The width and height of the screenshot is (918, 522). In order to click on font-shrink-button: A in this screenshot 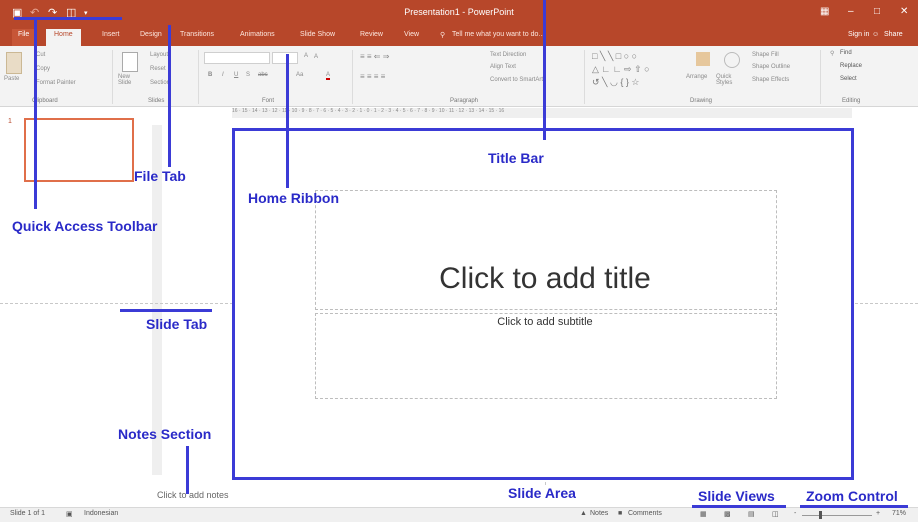, I will do `click(316, 57)`.